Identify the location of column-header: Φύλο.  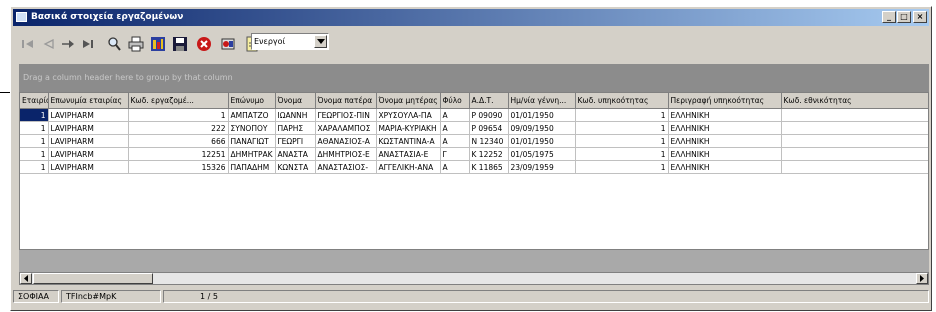
(455, 101).